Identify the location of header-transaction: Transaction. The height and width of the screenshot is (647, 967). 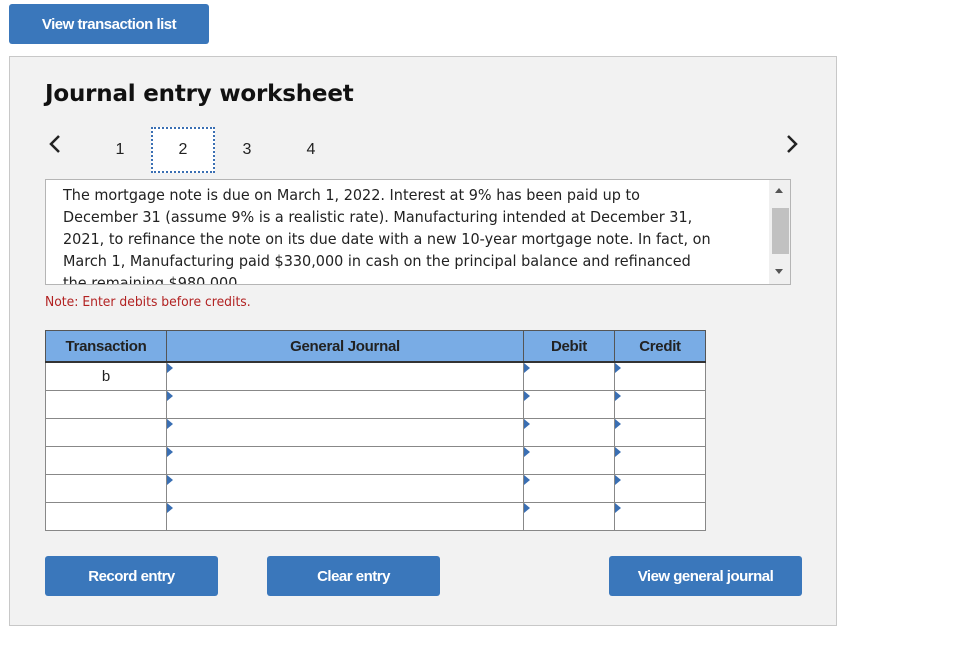
(106, 346).